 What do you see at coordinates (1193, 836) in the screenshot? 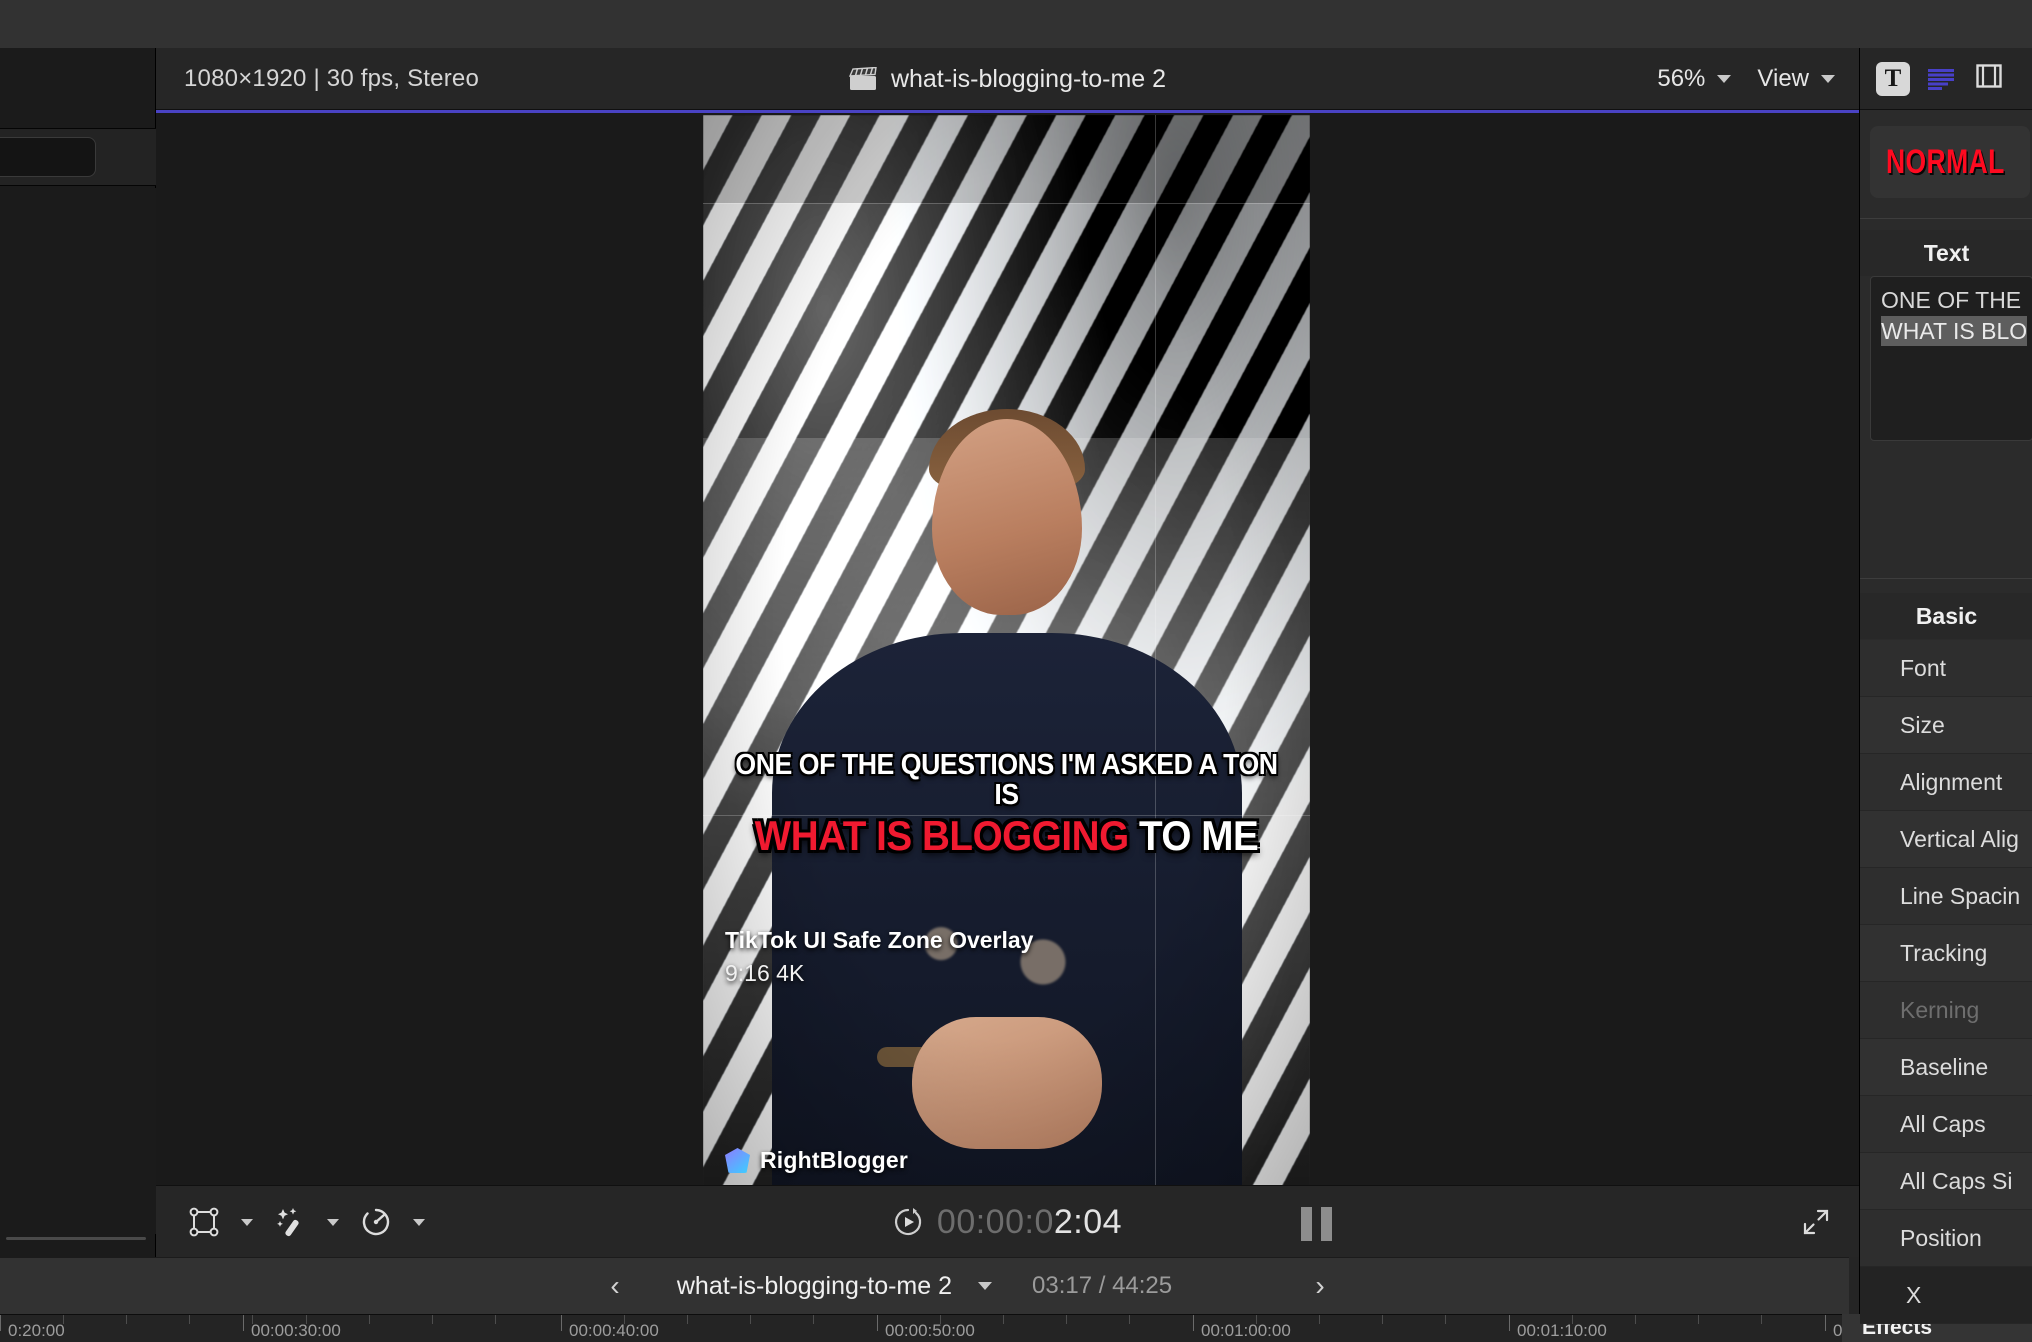
I see `caption-tail: TO ME` at bounding box center [1193, 836].